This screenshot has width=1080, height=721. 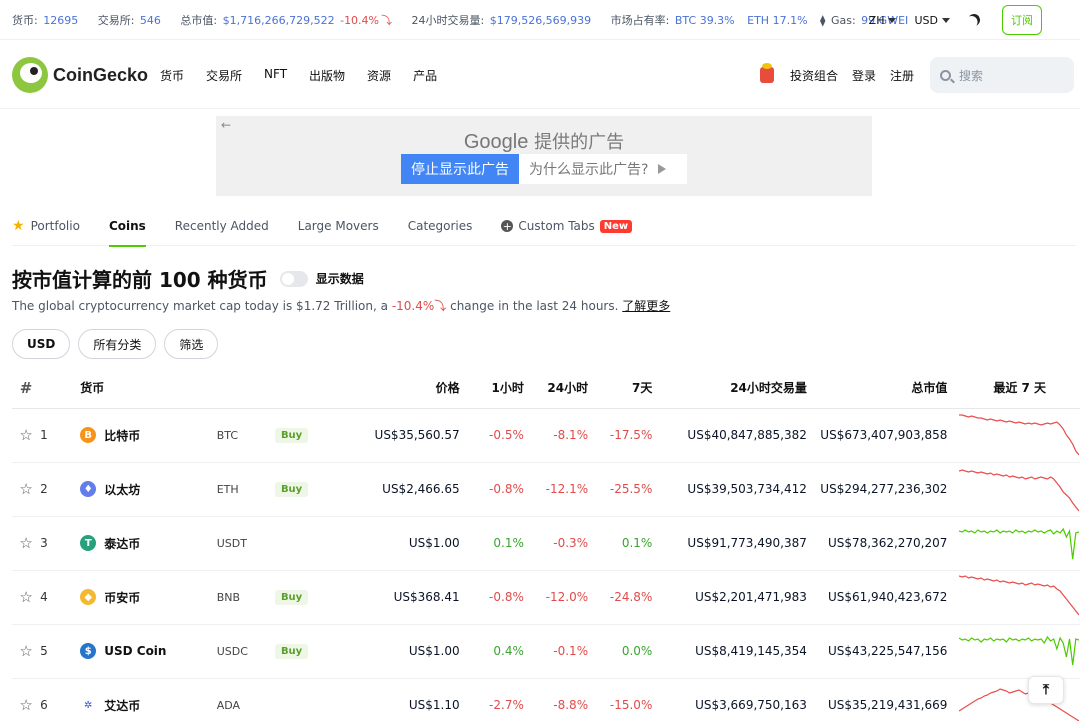 I want to click on eth-dominance: ETH 17.1%, so click(x=777, y=20).